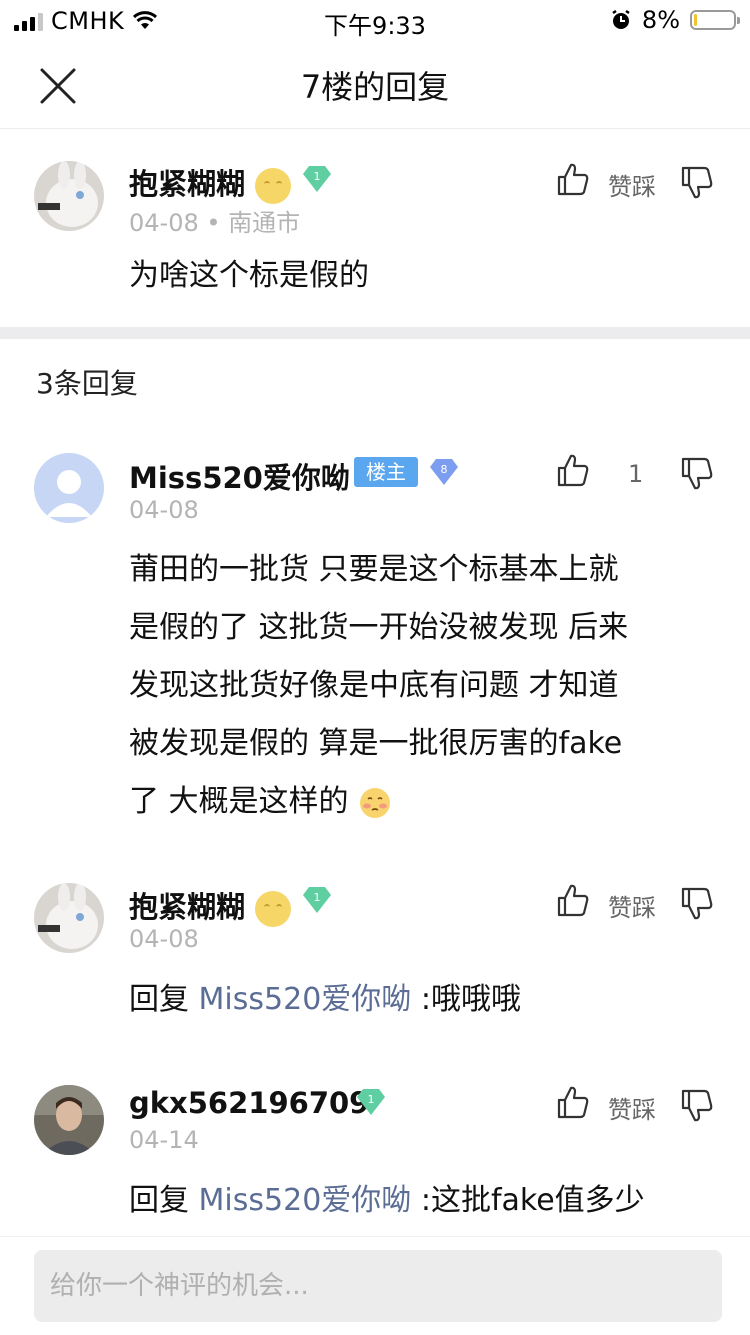 This screenshot has width=750, height=1335. Describe the element at coordinates (375, 333) in the screenshot. I see `section-divider` at that location.